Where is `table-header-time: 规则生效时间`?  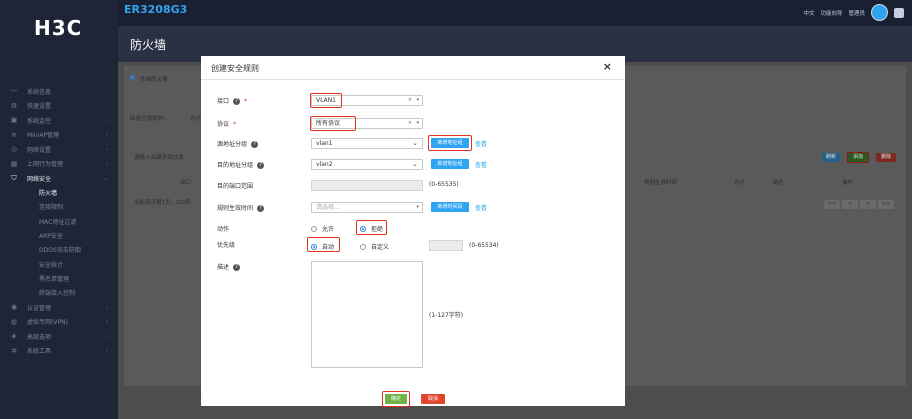 table-header-time: 规则生效时间 is located at coordinates (660, 182).